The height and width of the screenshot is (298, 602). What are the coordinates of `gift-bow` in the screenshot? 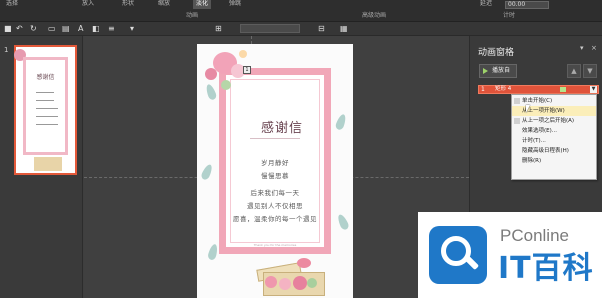 It's located at (304, 263).